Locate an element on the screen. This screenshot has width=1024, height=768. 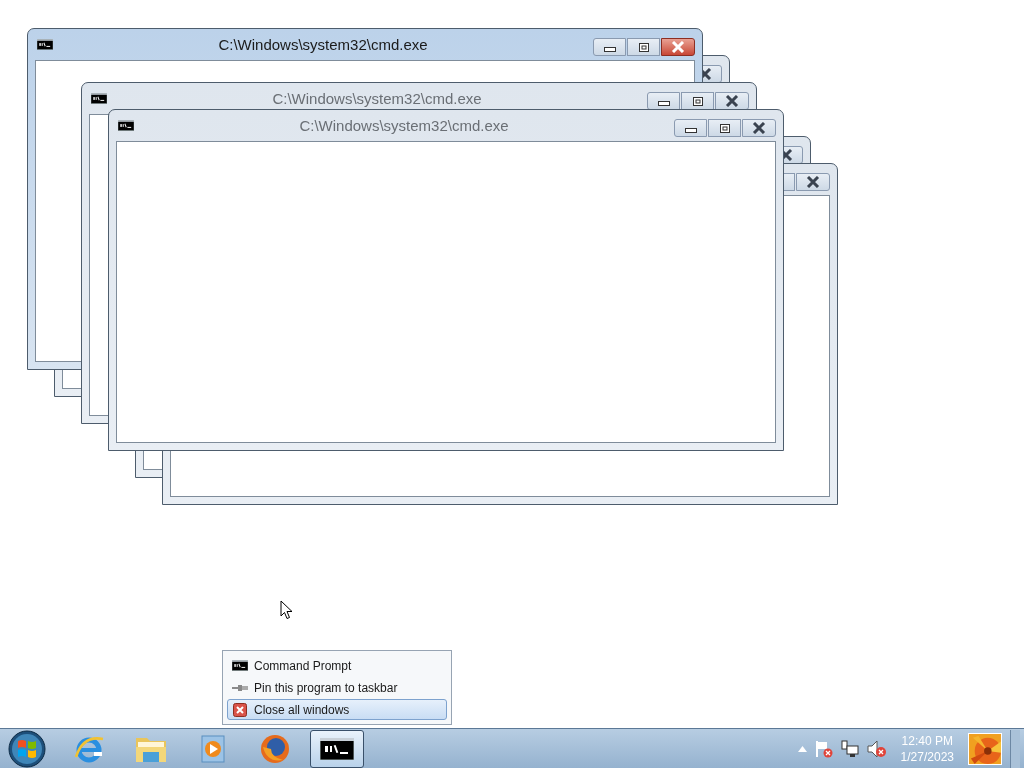
clock-time: 12:40 PM is located at coordinates (927, 740).